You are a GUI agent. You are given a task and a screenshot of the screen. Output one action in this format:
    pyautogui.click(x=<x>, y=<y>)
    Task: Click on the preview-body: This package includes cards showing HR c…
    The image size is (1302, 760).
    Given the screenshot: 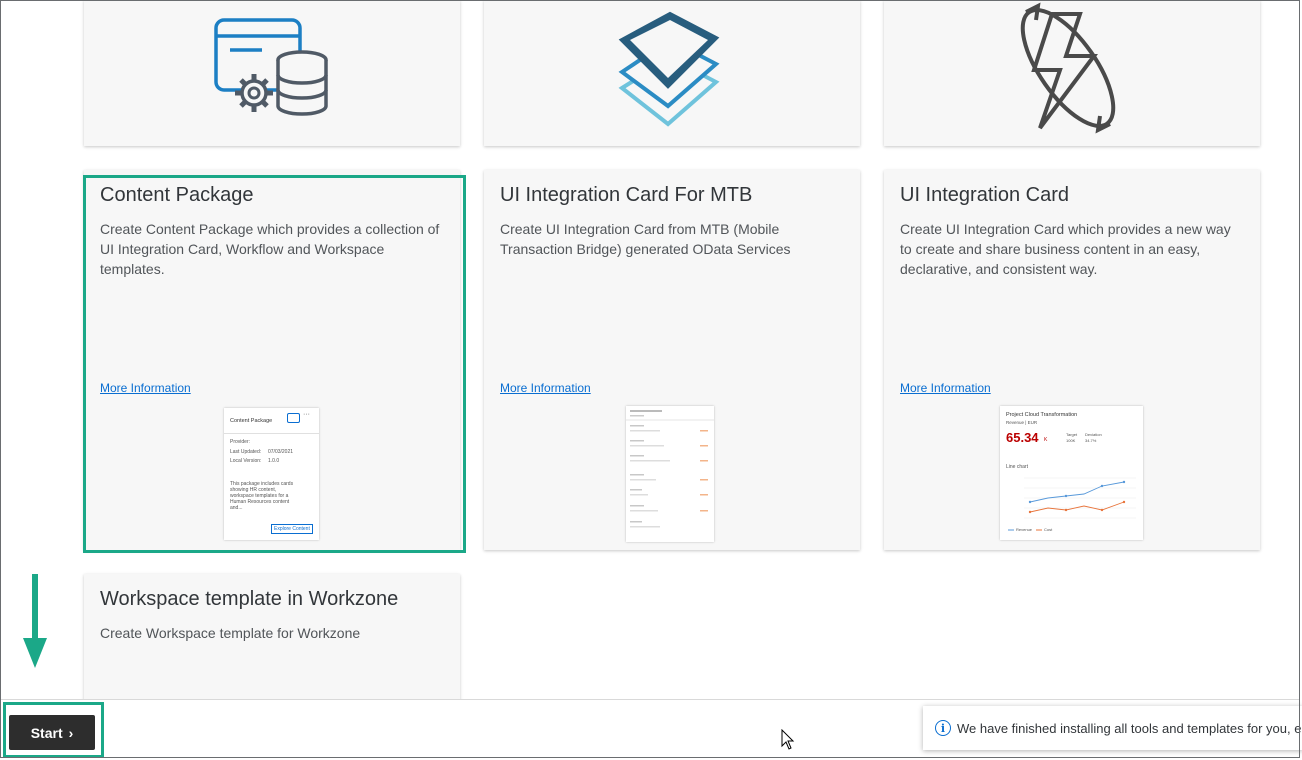 What is the action you would take?
    pyautogui.click(x=262, y=496)
    